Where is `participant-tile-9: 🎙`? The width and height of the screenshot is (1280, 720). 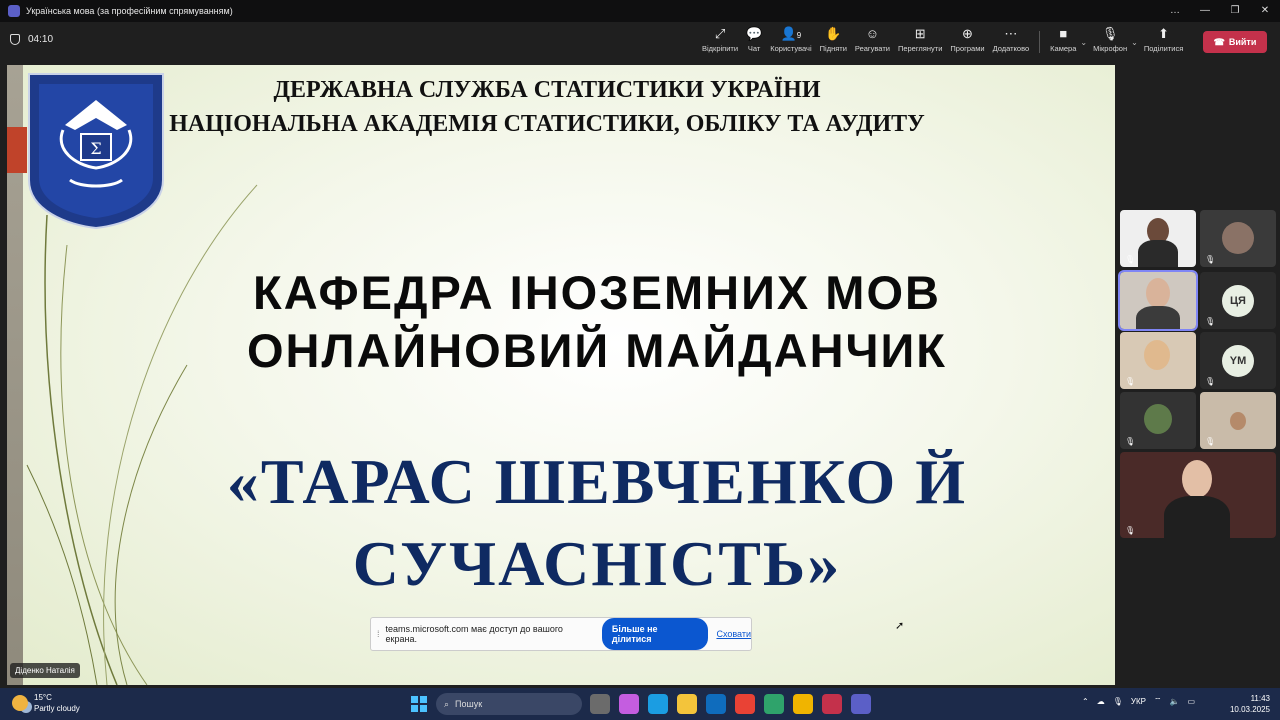
participant-tile-9: 🎙 is located at coordinates (1198, 495).